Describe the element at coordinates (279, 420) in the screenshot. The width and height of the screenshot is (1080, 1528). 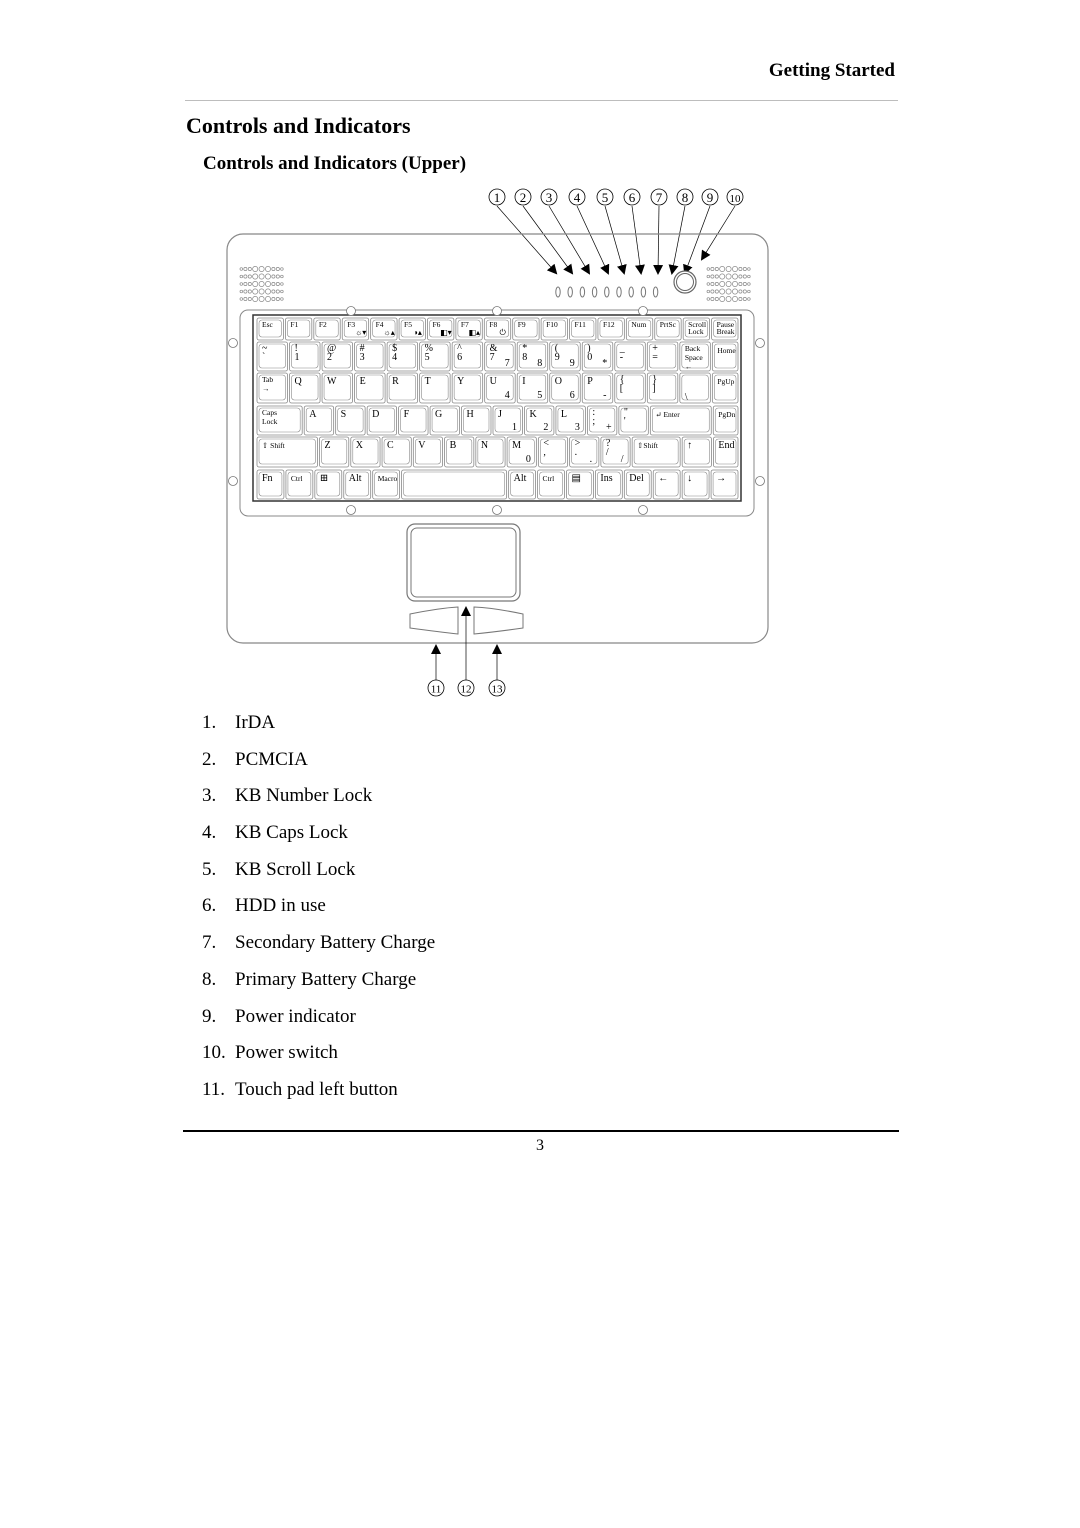
I see `key: CapsLock` at that location.